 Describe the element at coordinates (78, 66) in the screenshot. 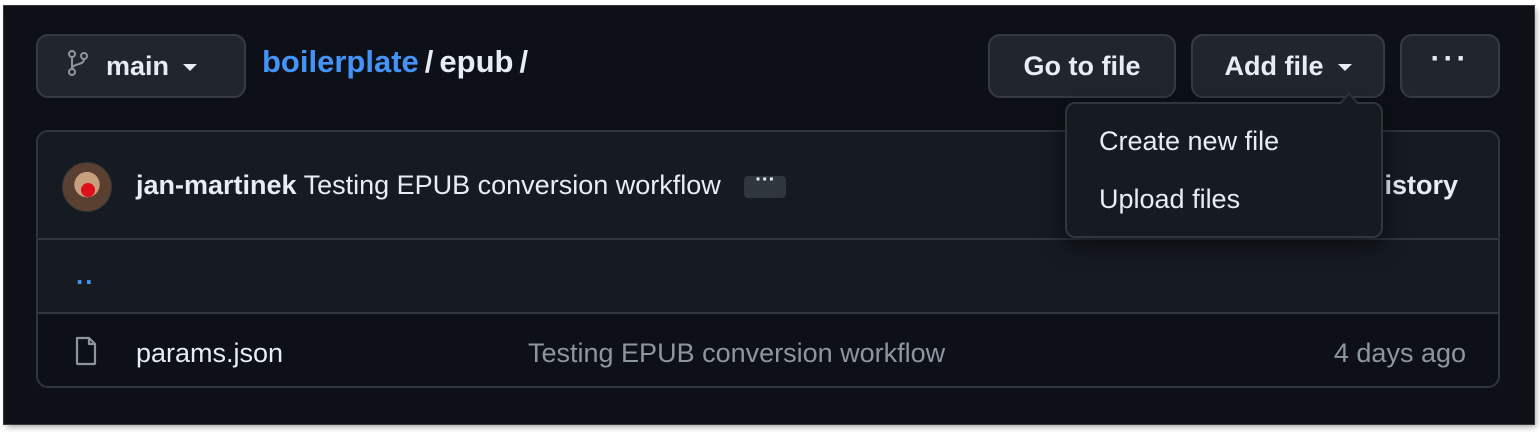

I see `git-branch-icon` at that location.